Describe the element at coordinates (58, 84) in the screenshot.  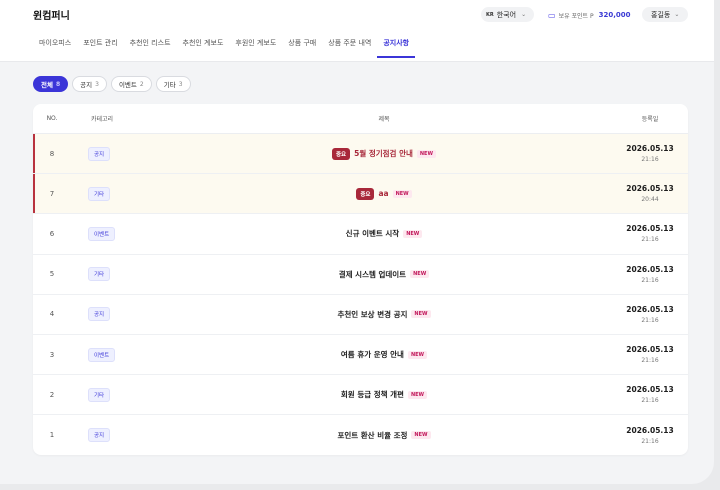
I see `filter-count: 8` at that location.